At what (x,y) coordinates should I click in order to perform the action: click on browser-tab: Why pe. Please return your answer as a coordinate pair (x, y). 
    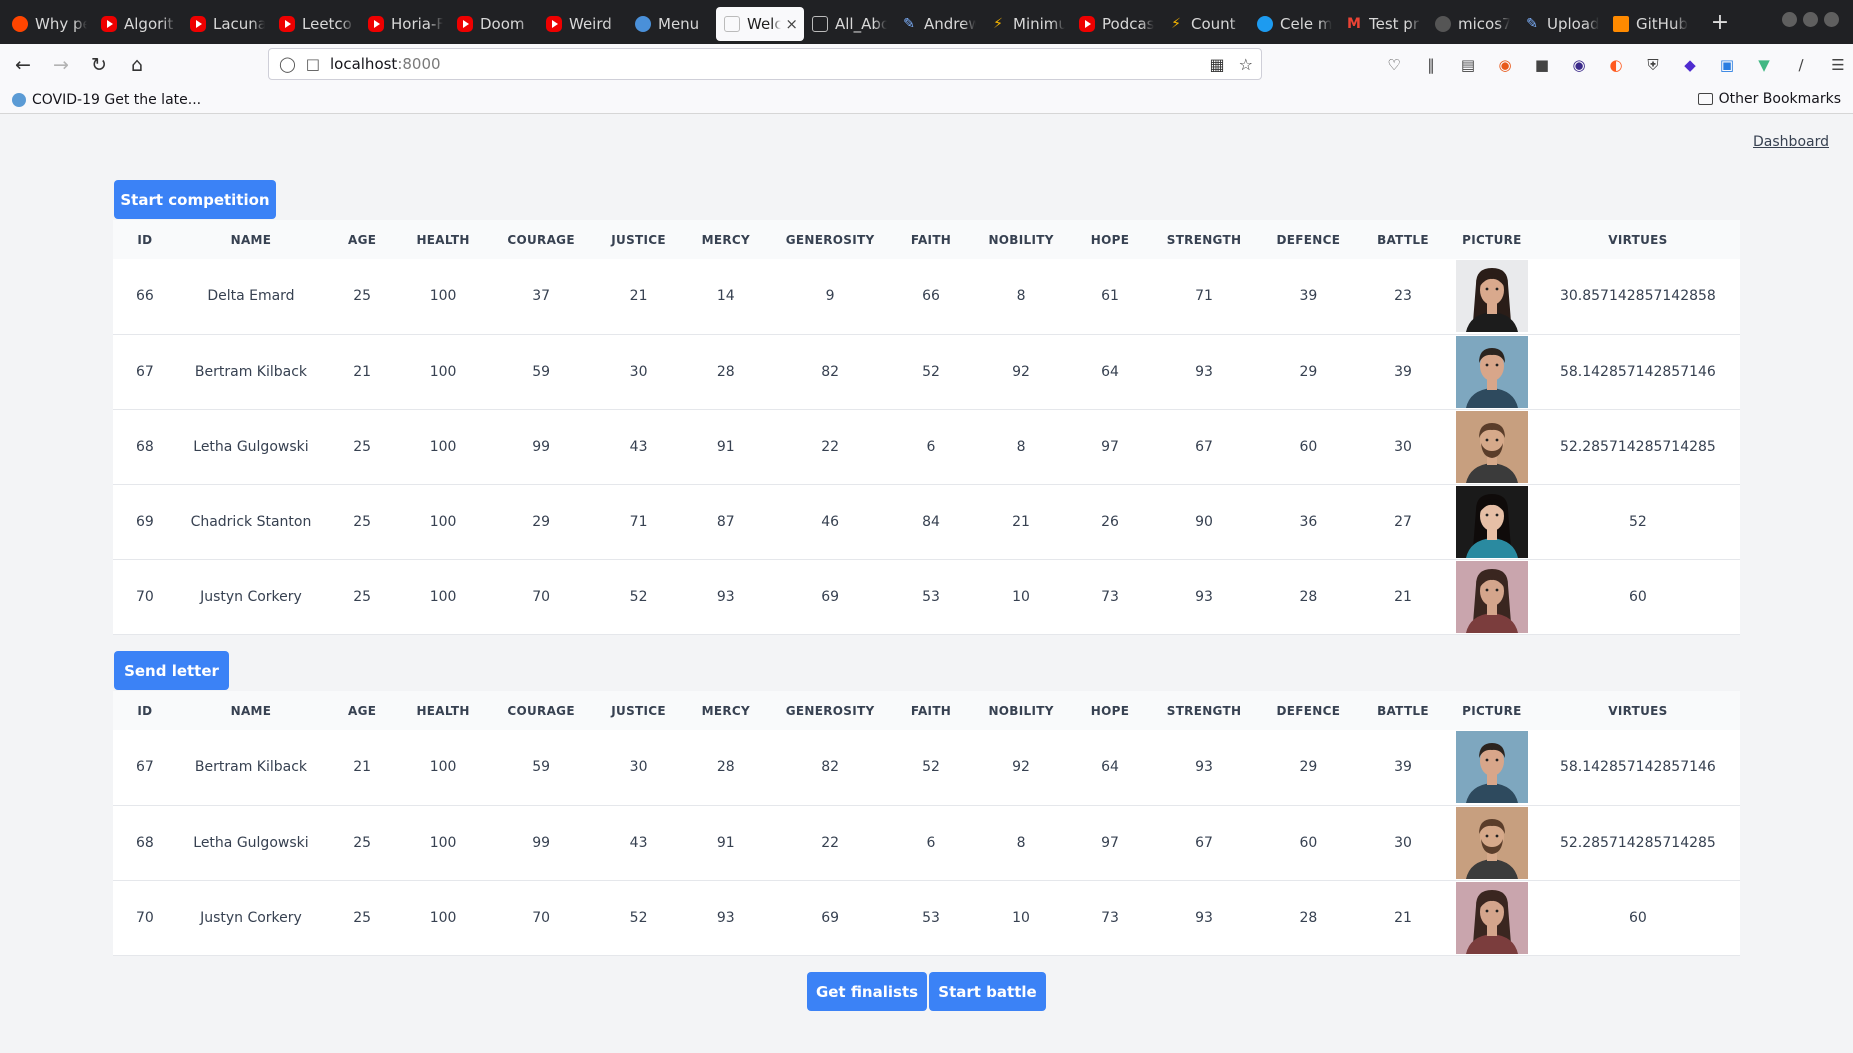
    Looking at the image, I should click on (48, 24).